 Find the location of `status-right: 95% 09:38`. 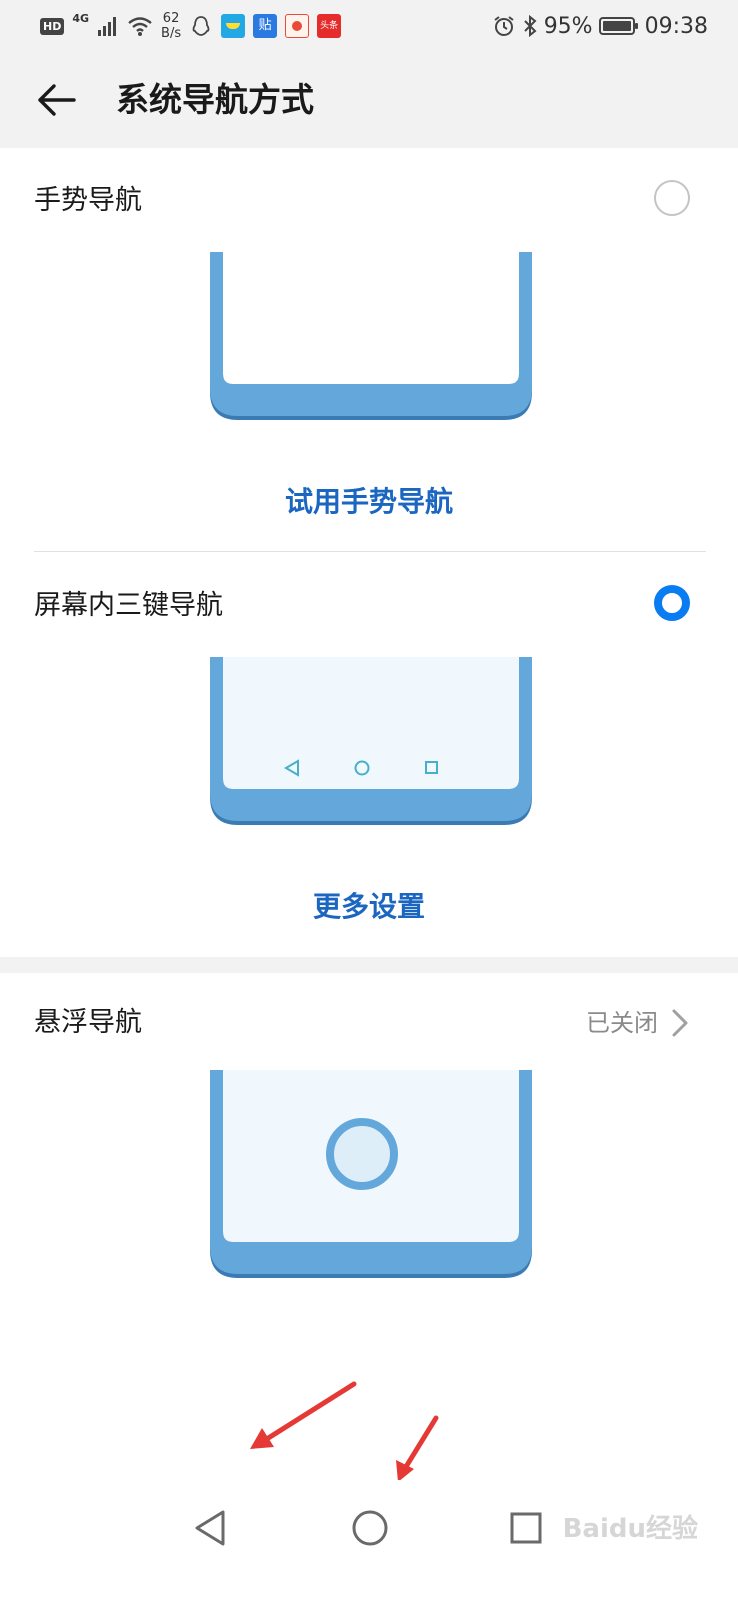

status-right: 95% 09:38 is located at coordinates (600, 26).